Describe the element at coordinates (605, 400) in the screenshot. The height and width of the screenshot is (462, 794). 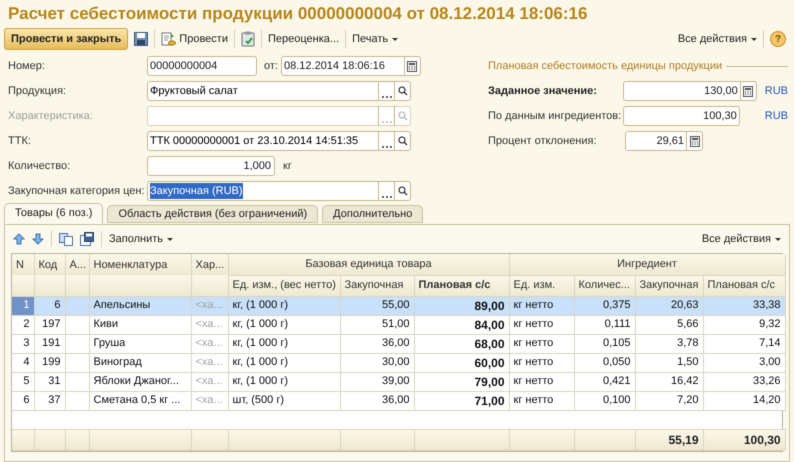
I see `table-cell: 0,100` at that location.